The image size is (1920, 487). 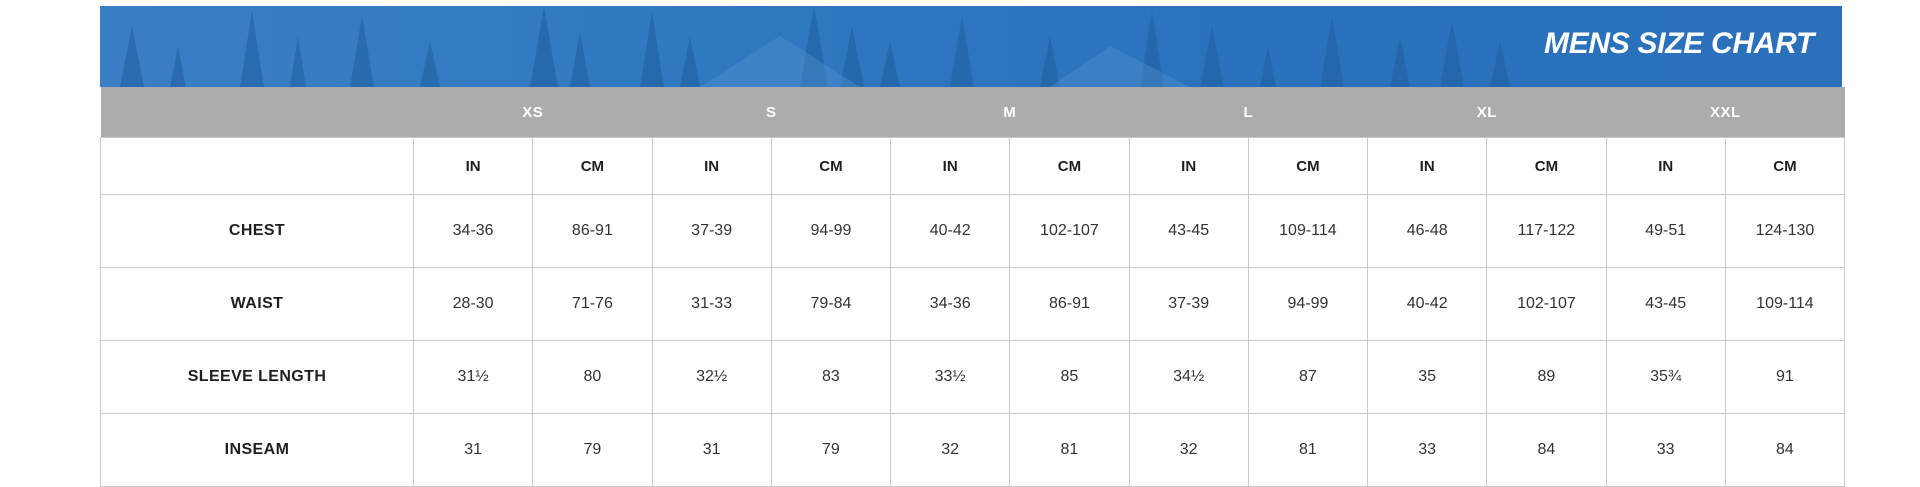 I want to click on size-header: XL, so click(x=1487, y=112).